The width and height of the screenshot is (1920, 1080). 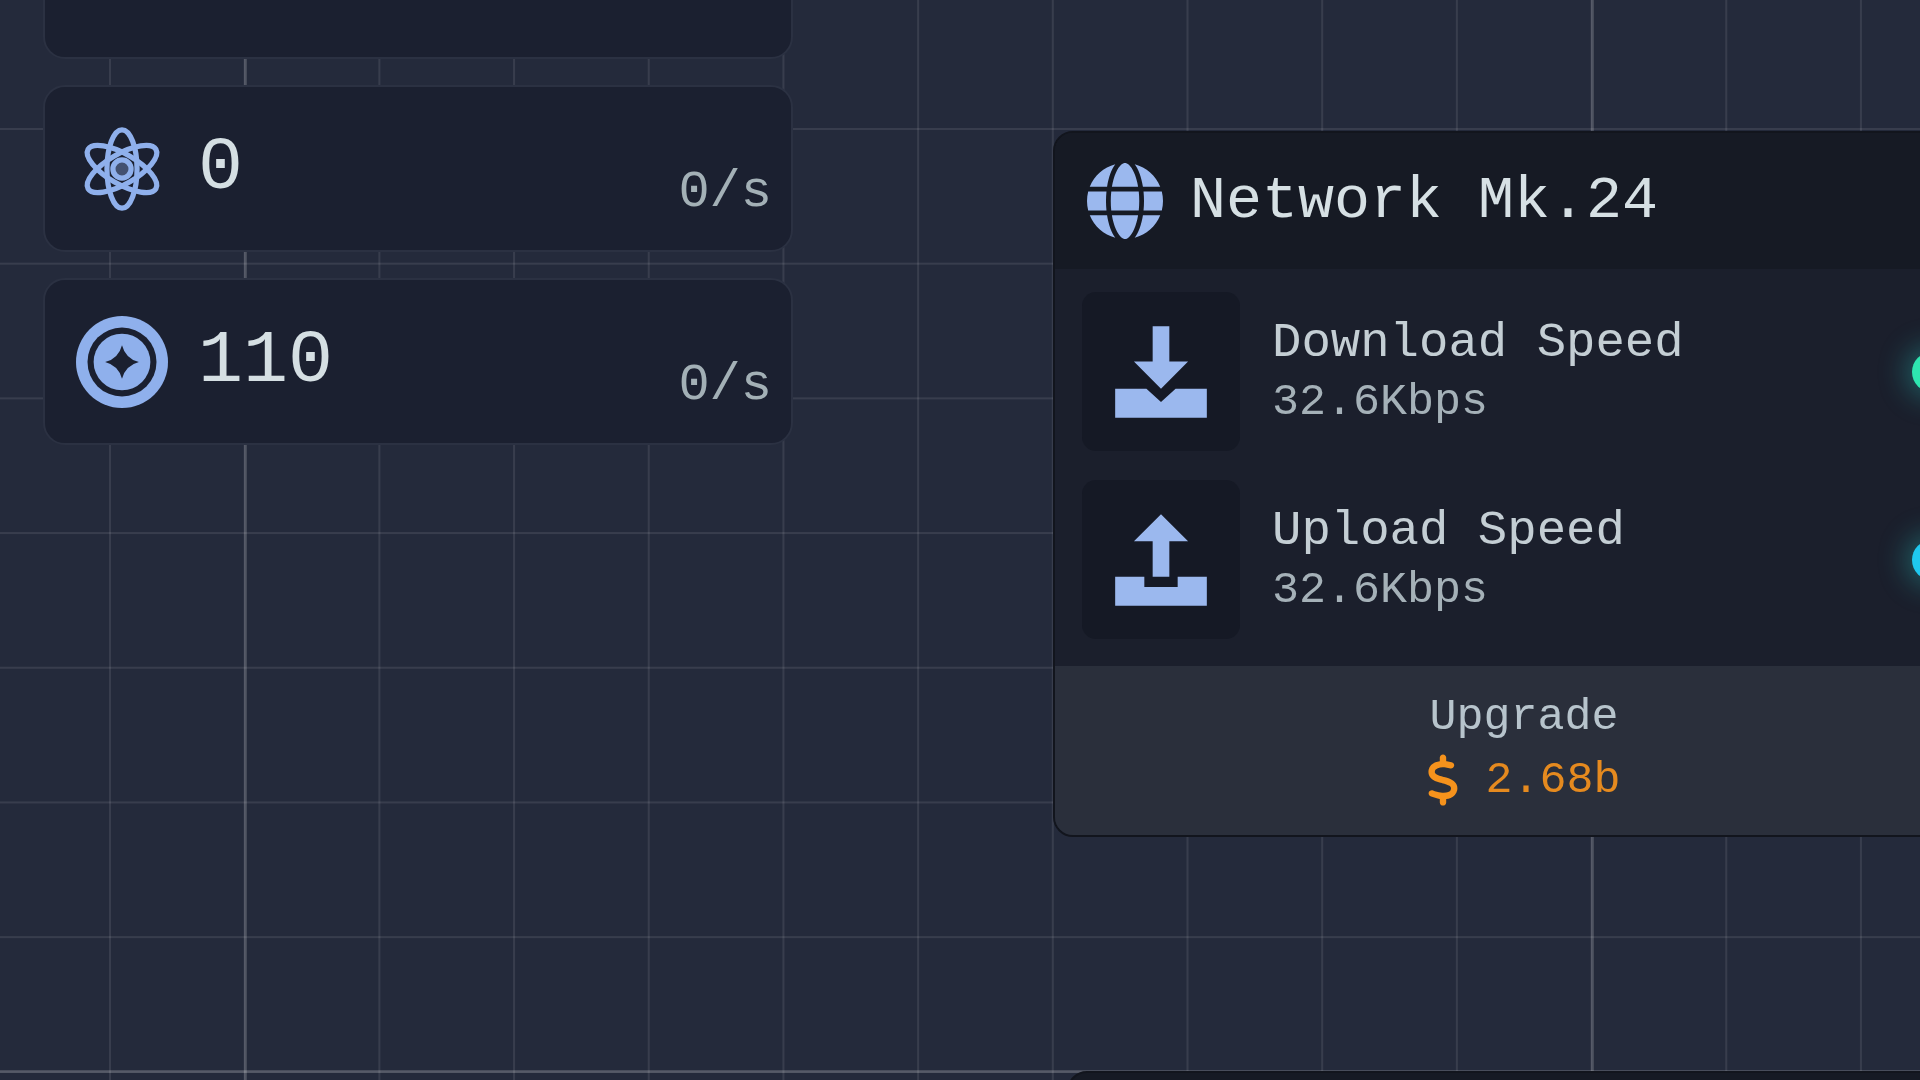 What do you see at coordinates (266, 361) in the screenshot?
I see `resource-amount: 110` at bounding box center [266, 361].